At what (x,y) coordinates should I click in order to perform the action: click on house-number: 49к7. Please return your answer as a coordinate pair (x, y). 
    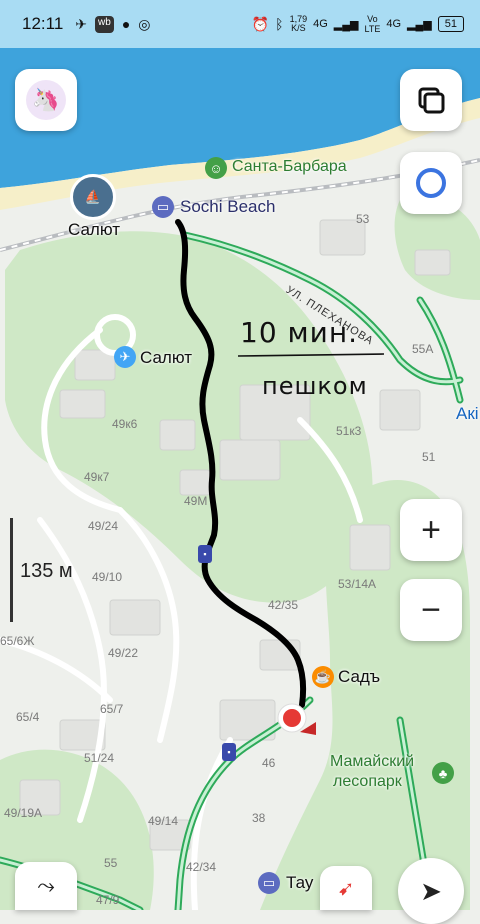
    Looking at the image, I should click on (97, 477).